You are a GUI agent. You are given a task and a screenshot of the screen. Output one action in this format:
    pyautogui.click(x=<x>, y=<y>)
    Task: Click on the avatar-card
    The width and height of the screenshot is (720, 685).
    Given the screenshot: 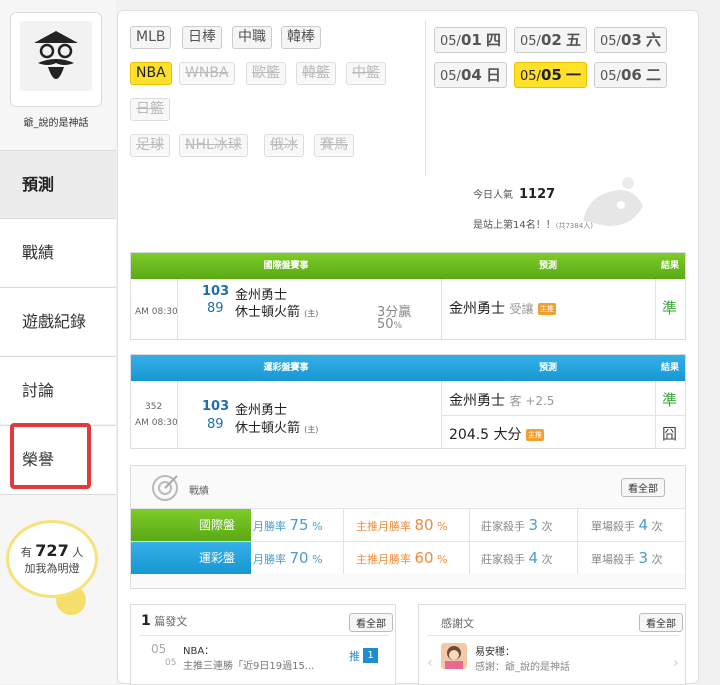 What is the action you would take?
    pyautogui.click(x=56, y=59)
    